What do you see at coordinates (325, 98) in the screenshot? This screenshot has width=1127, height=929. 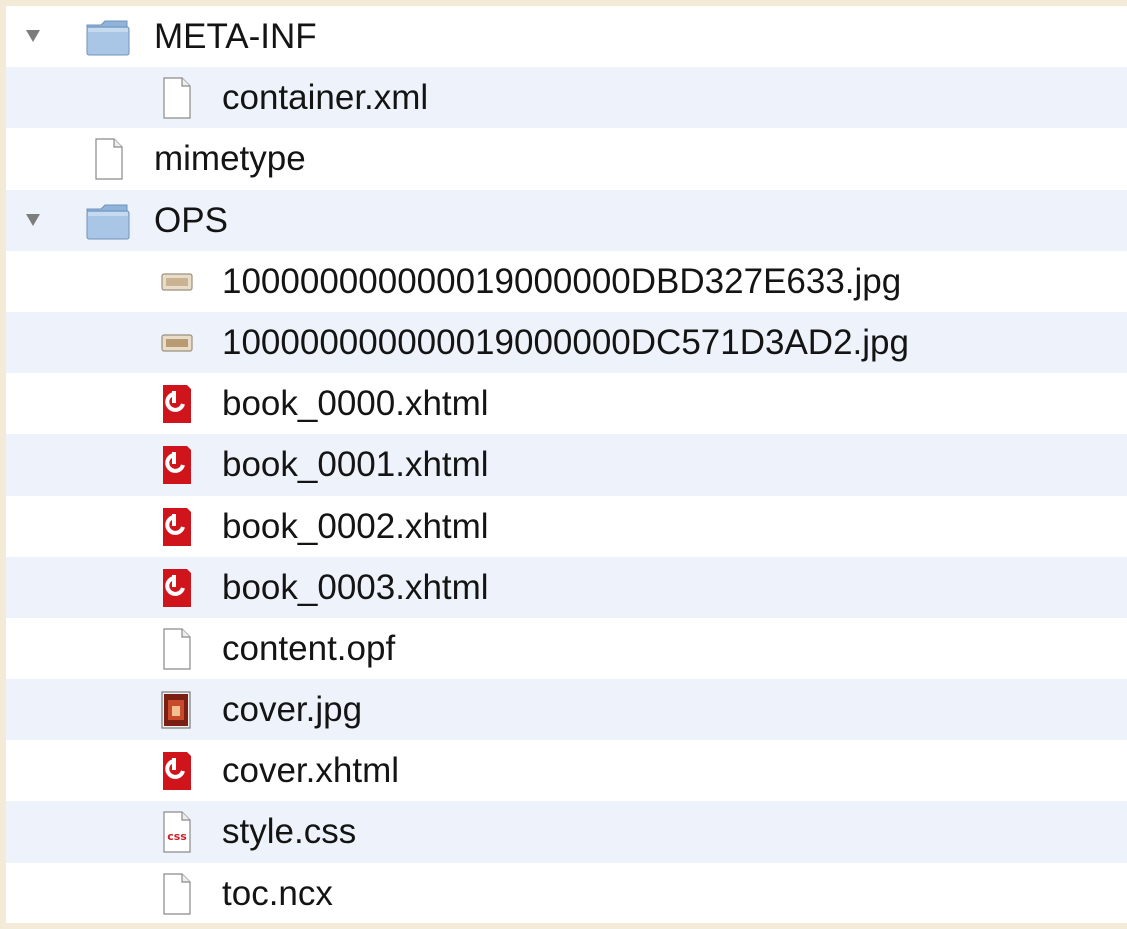 I see `item-name: container.xml` at bounding box center [325, 98].